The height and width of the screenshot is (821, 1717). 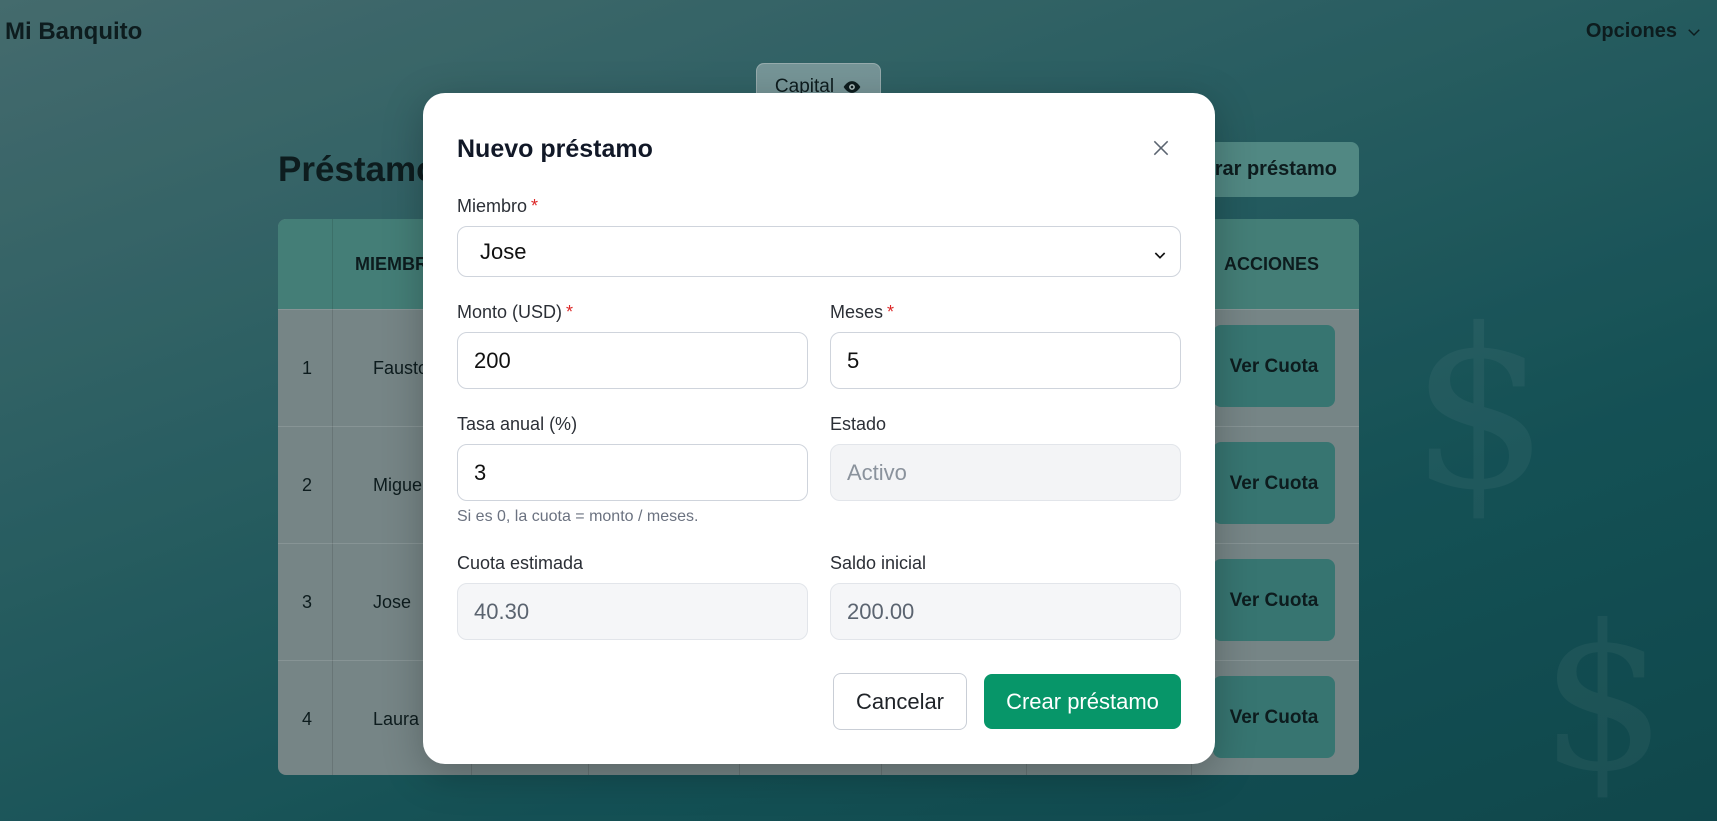 I want to click on annual-rate-input, so click(x=632, y=472).